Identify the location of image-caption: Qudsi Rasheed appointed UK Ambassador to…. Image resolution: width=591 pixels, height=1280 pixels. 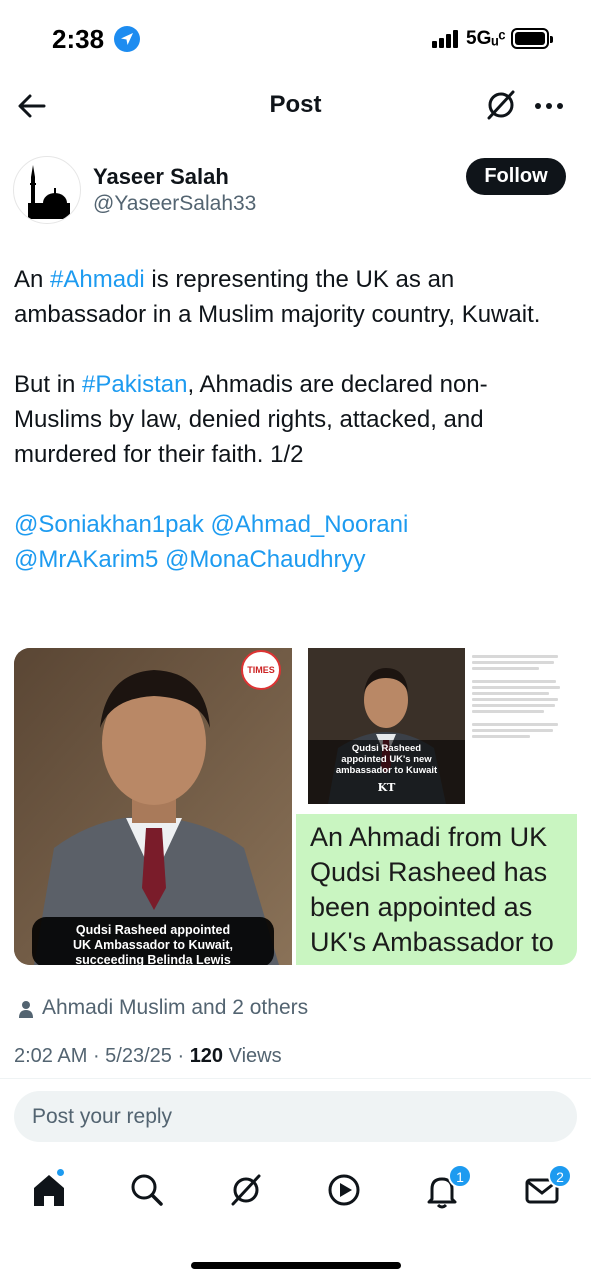
(153, 941).